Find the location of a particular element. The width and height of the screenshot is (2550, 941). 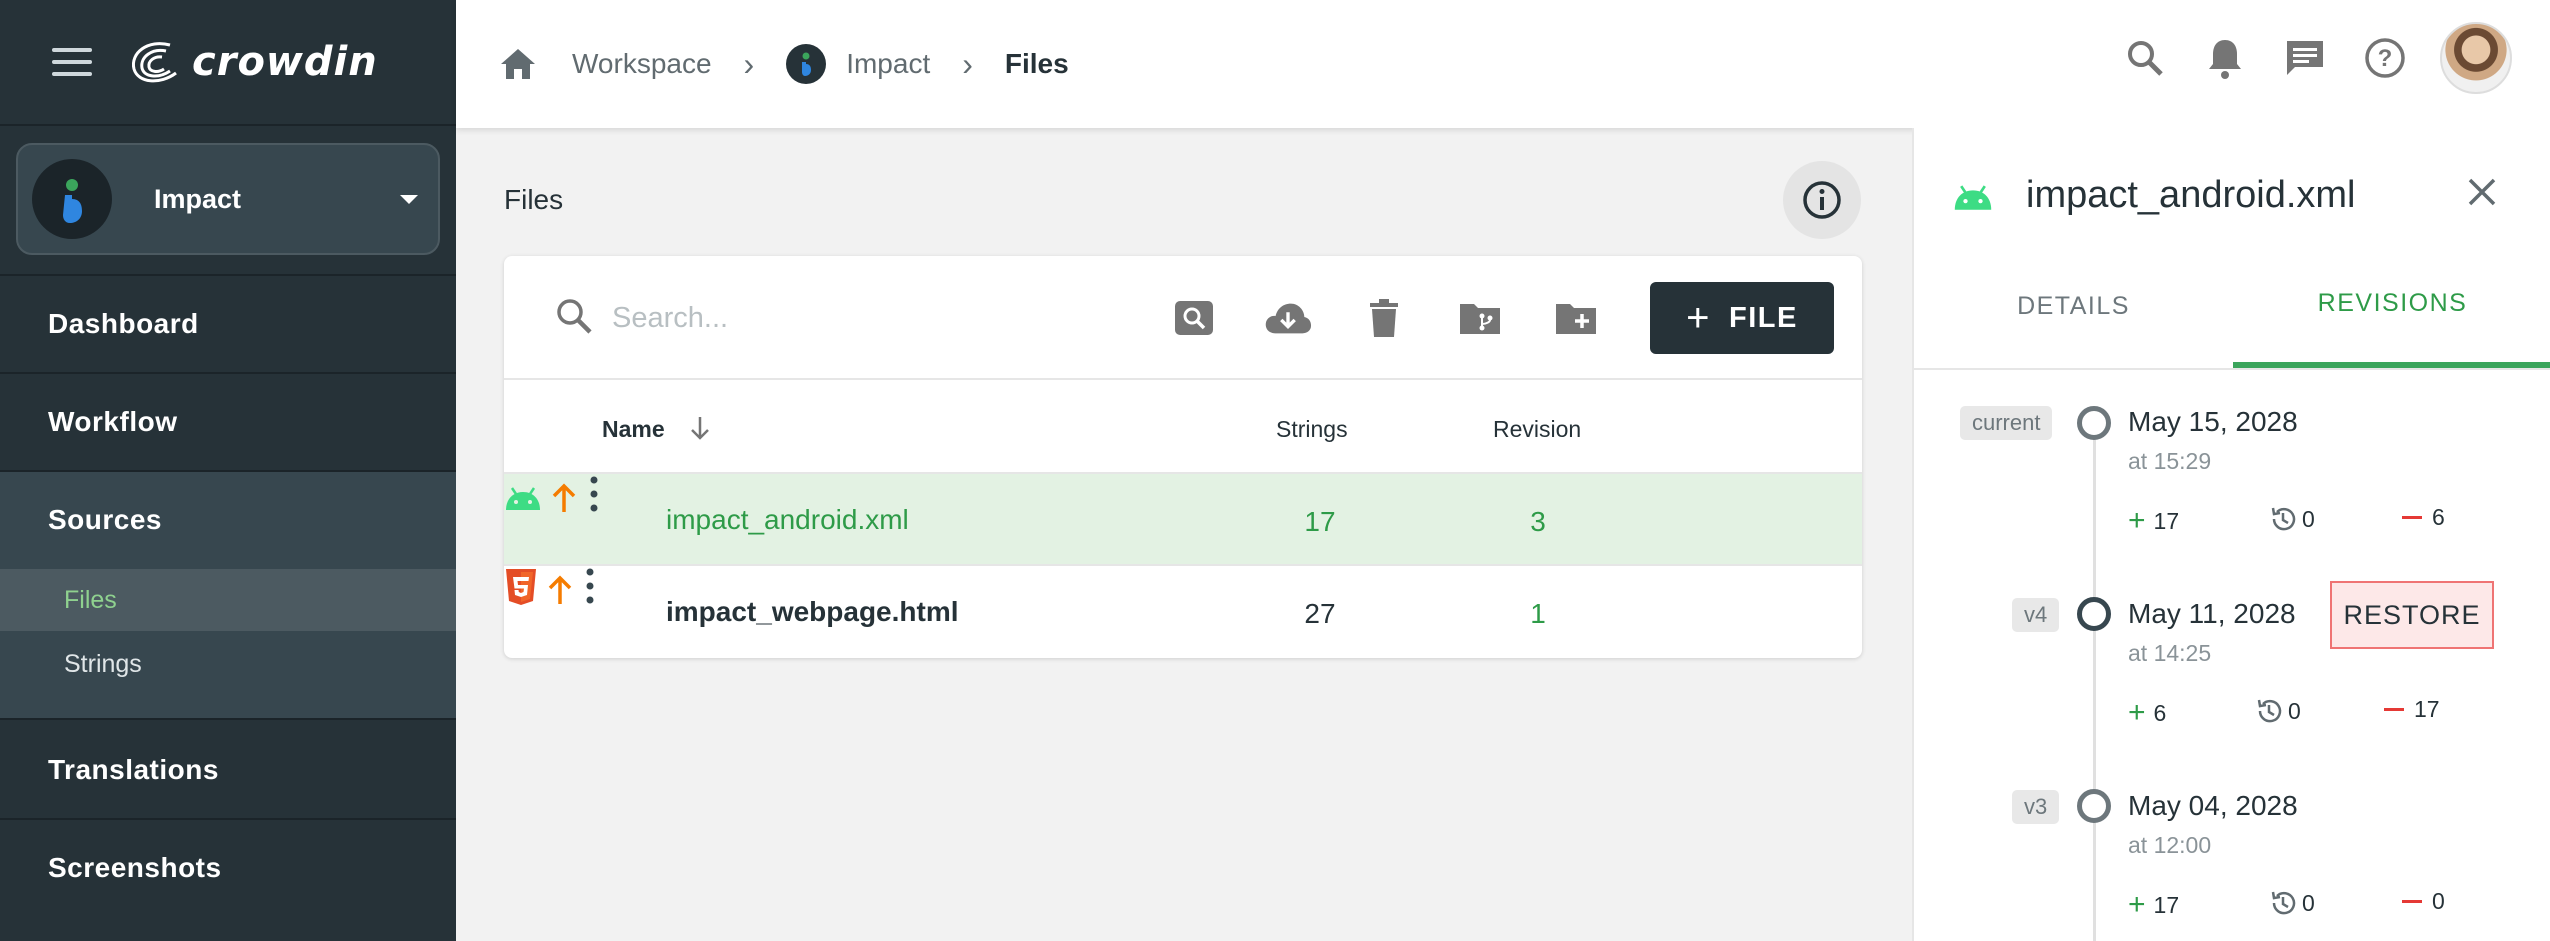

sidebar-header: crowdin is located at coordinates (228, 63).